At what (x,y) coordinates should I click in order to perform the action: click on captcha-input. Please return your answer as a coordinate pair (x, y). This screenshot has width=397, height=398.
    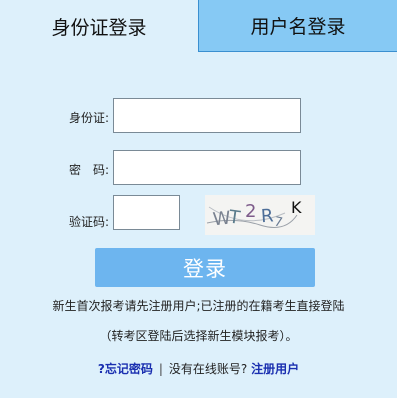
    Looking at the image, I should click on (146, 212).